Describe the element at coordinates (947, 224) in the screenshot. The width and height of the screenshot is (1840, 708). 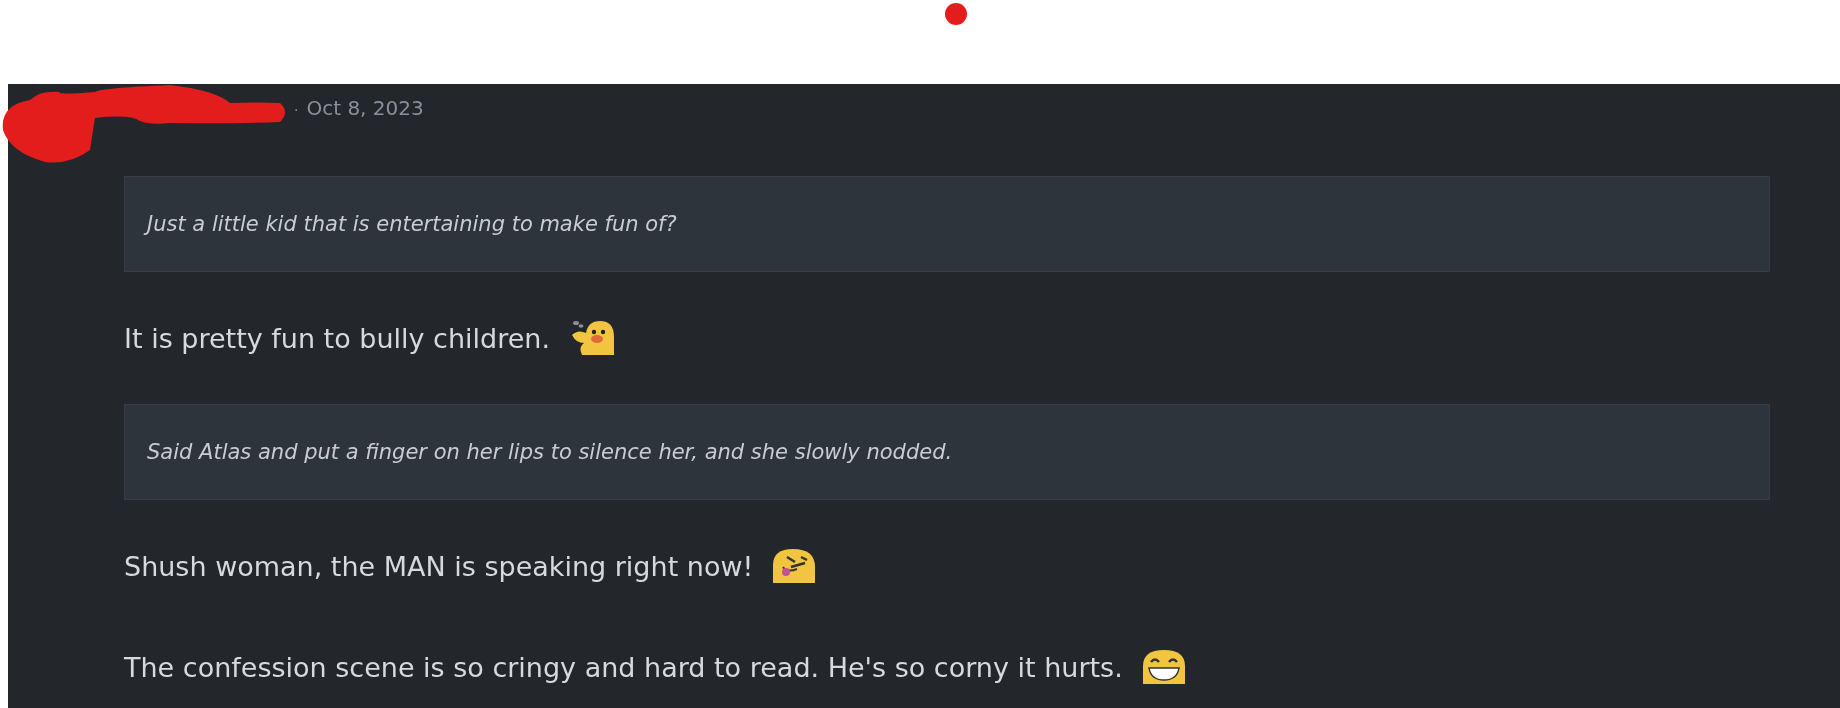
I see `quote-block: Just a little kid that is entertaining to make fun of?` at that location.